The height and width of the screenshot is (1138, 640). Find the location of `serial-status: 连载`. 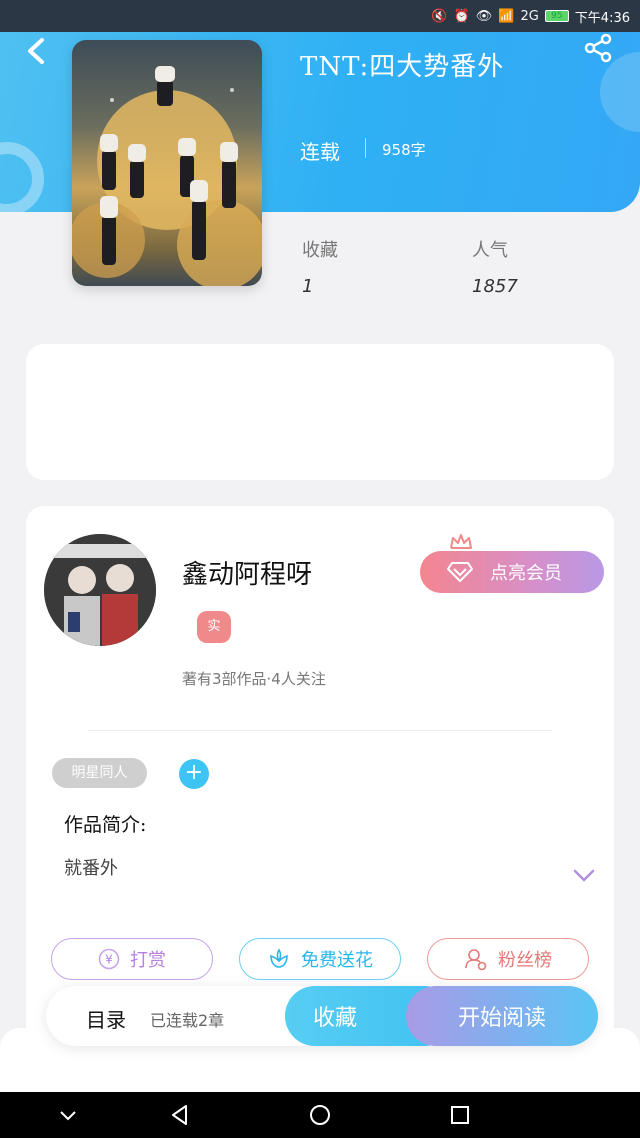

serial-status: 连载 is located at coordinates (320, 152).